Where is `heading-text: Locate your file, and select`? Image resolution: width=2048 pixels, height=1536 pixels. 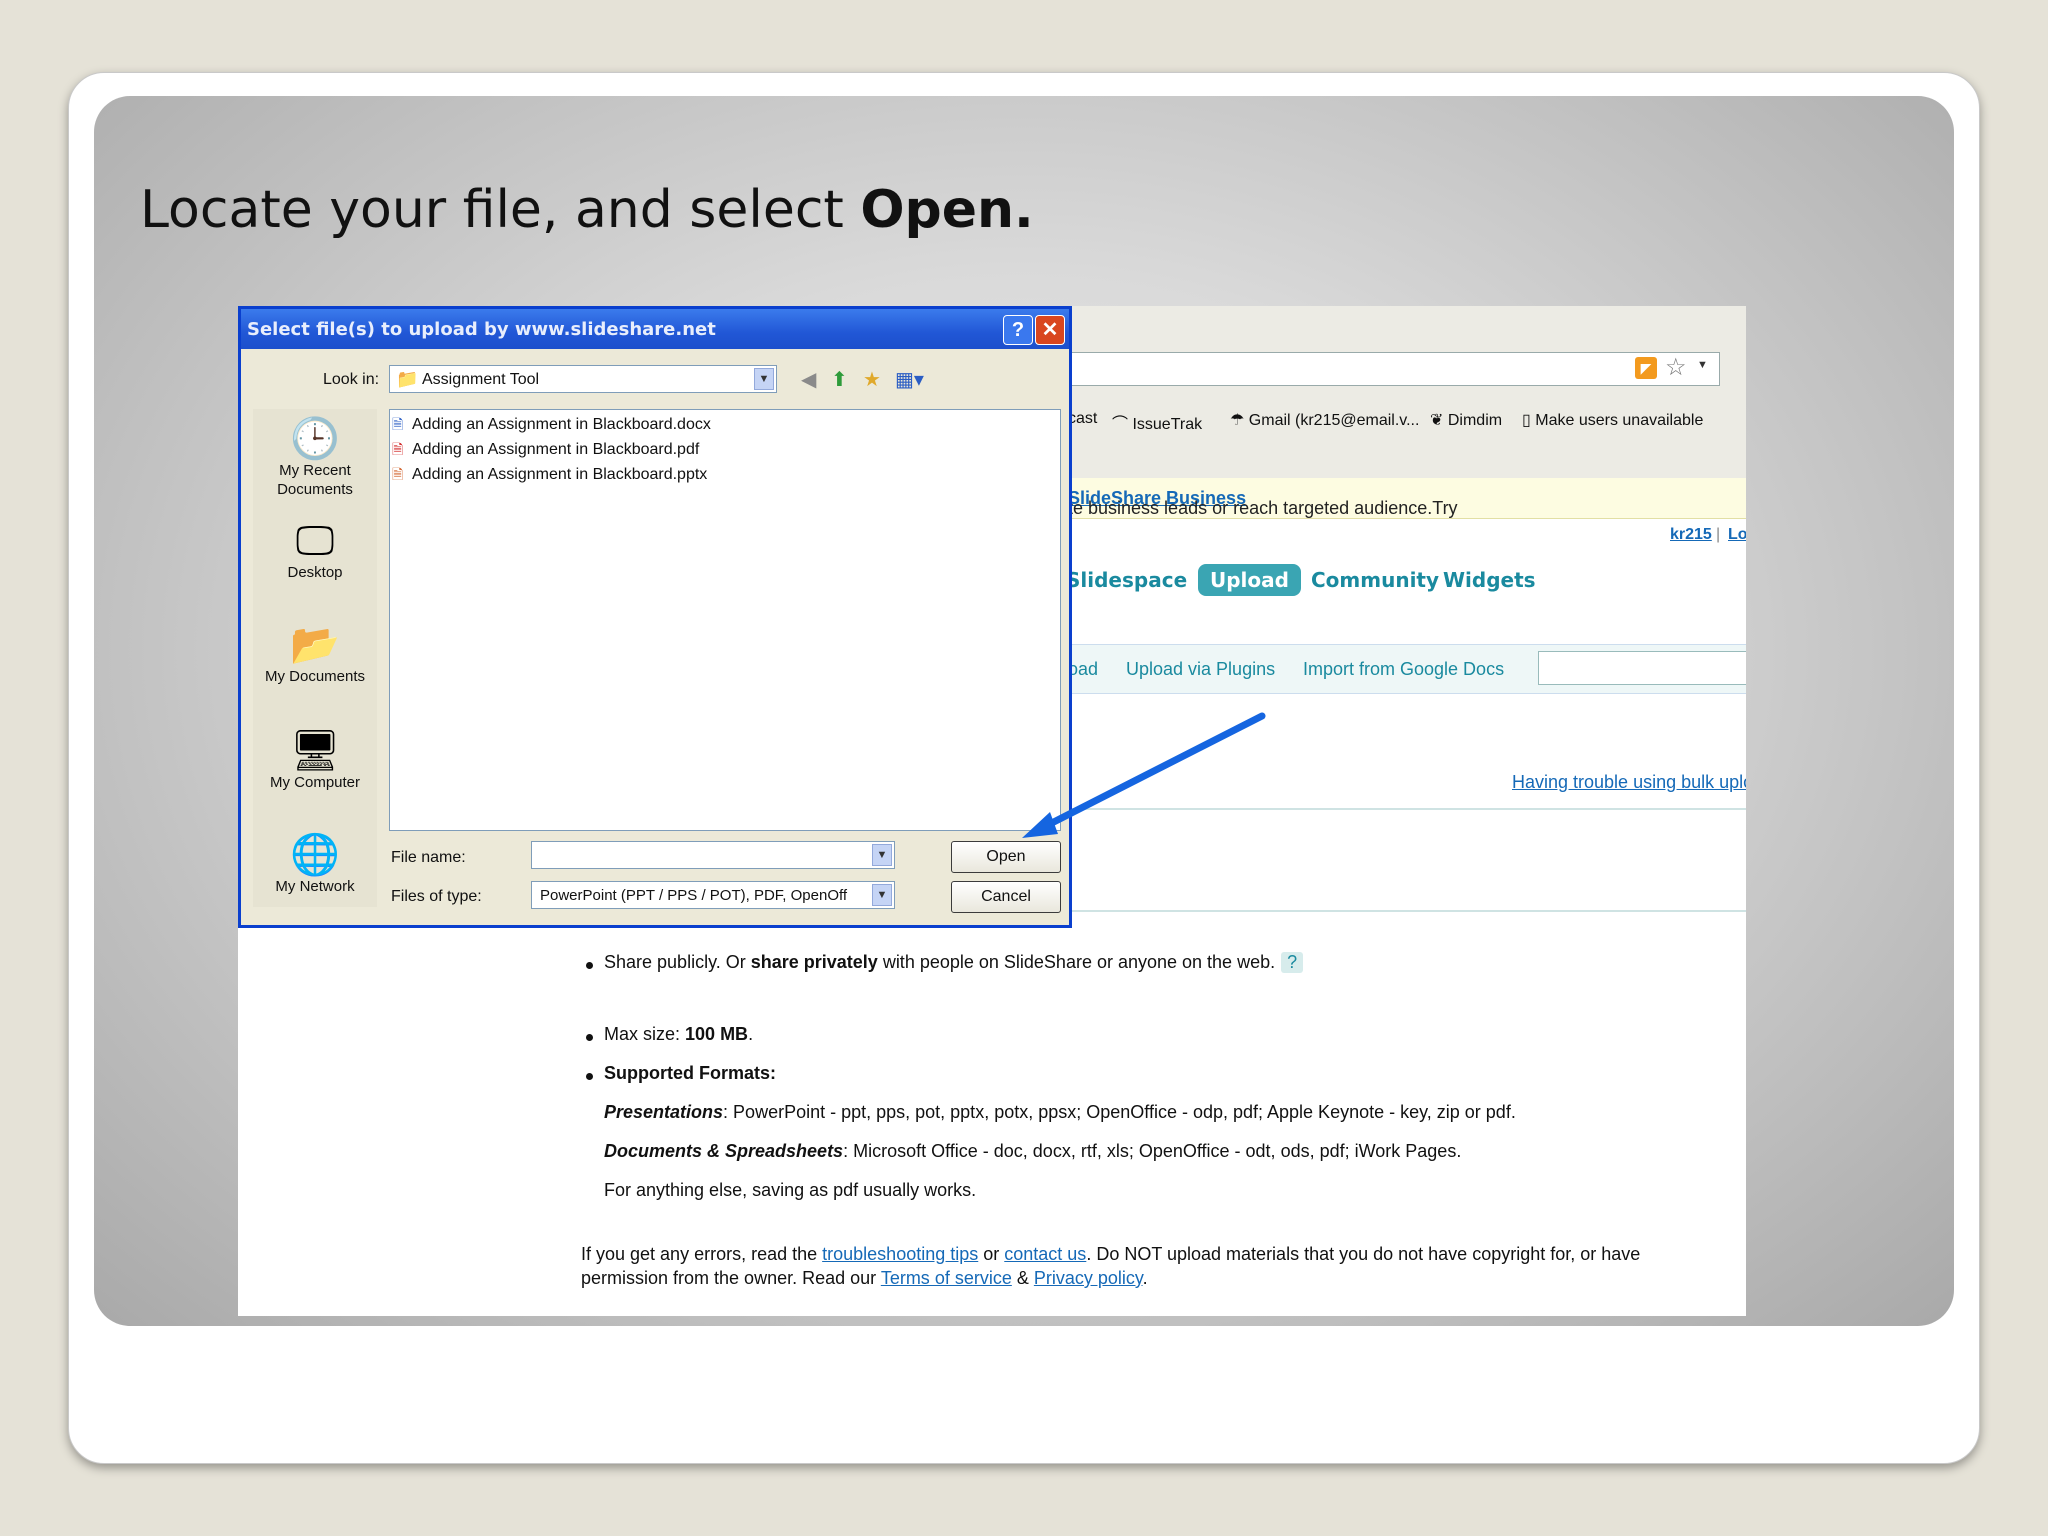
heading-text: Locate your file, and select is located at coordinates (500, 210).